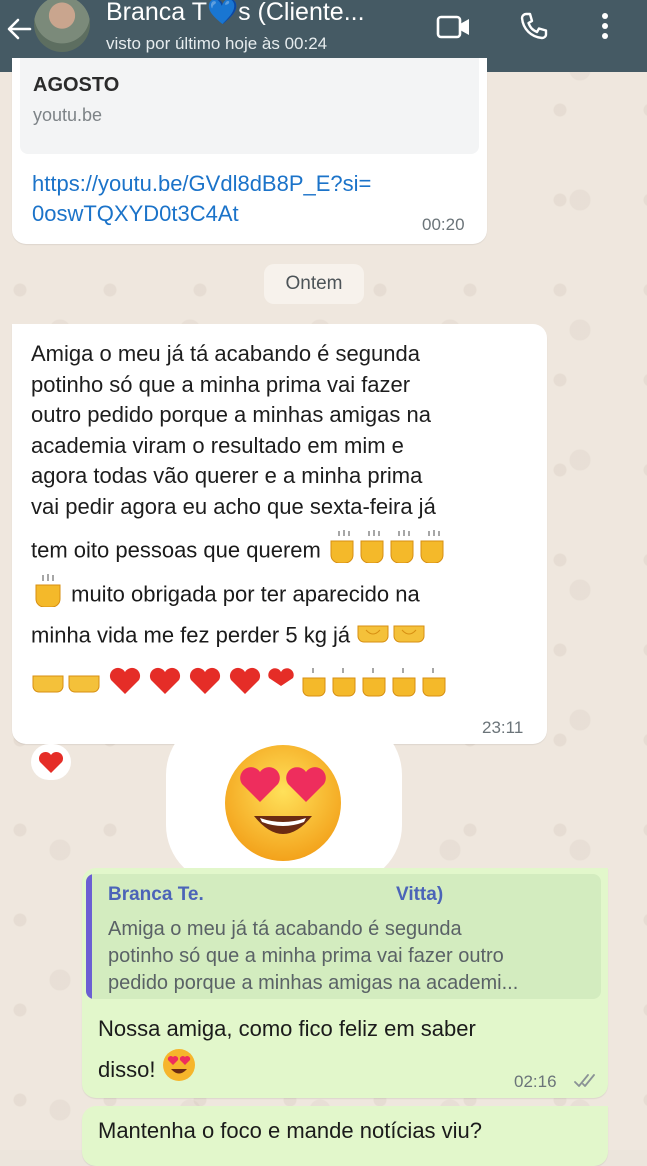  I want to click on reaction-heart-badge, so click(51, 762).